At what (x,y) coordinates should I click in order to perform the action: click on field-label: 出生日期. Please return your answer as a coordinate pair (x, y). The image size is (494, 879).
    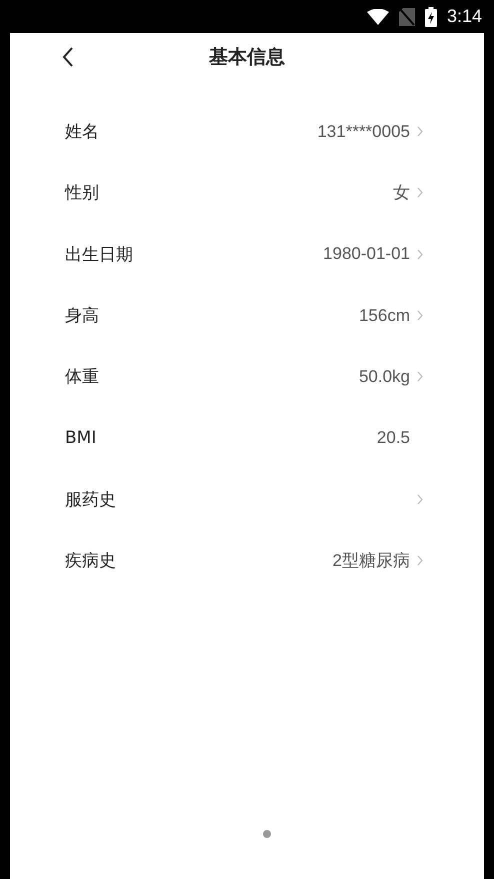
    Looking at the image, I should click on (99, 255).